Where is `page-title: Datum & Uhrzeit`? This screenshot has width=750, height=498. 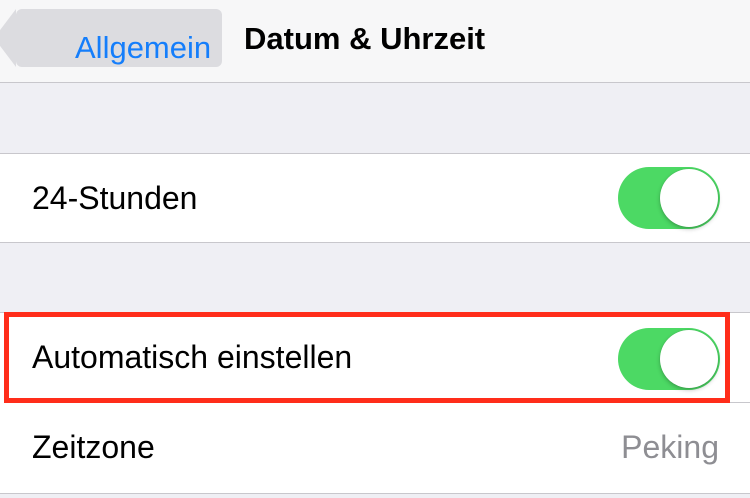
page-title: Datum & Uhrzeit is located at coordinates (365, 38).